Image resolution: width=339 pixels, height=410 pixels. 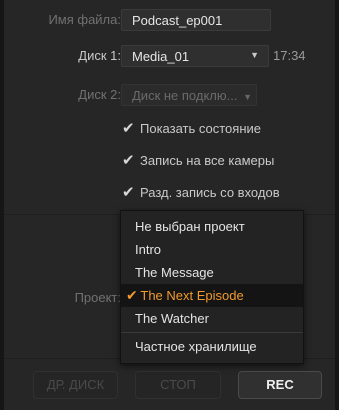 I want to click on rec-button: REC, so click(x=280, y=385).